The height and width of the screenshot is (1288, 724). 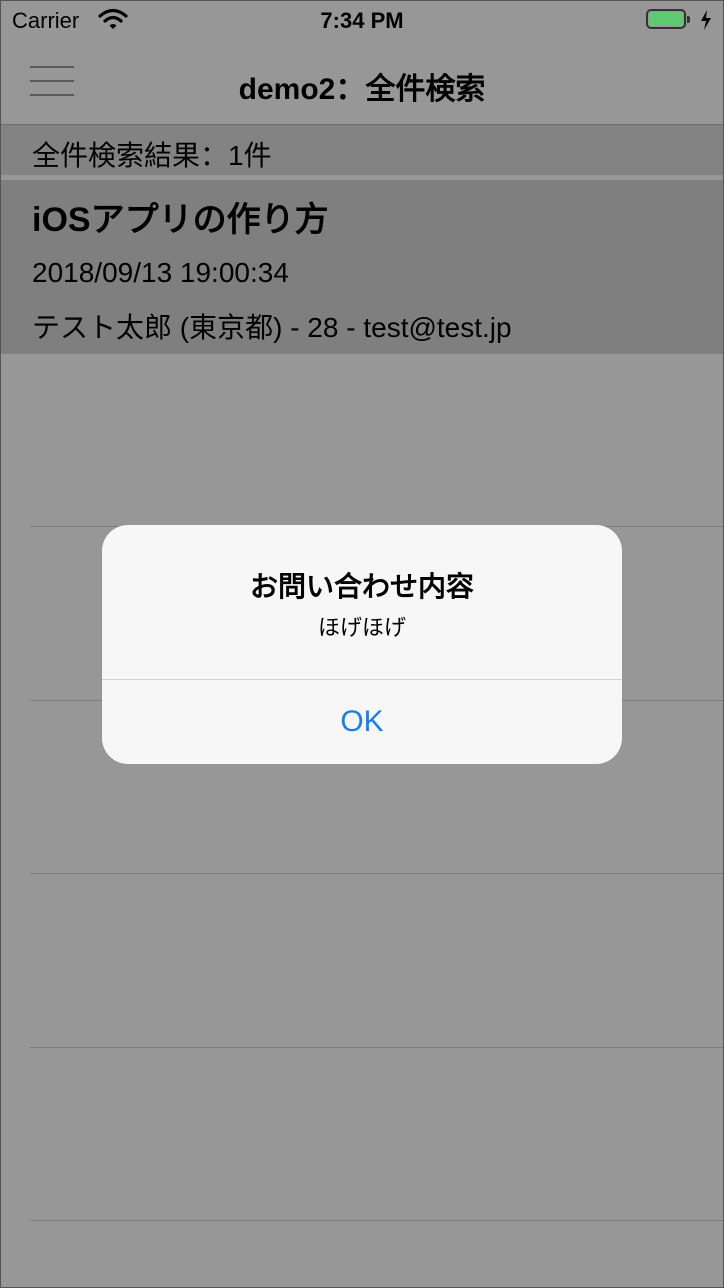 What do you see at coordinates (361, 586) in the screenshot?
I see `alert-title: お問い合わせ内容` at bounding box center [361, 586].